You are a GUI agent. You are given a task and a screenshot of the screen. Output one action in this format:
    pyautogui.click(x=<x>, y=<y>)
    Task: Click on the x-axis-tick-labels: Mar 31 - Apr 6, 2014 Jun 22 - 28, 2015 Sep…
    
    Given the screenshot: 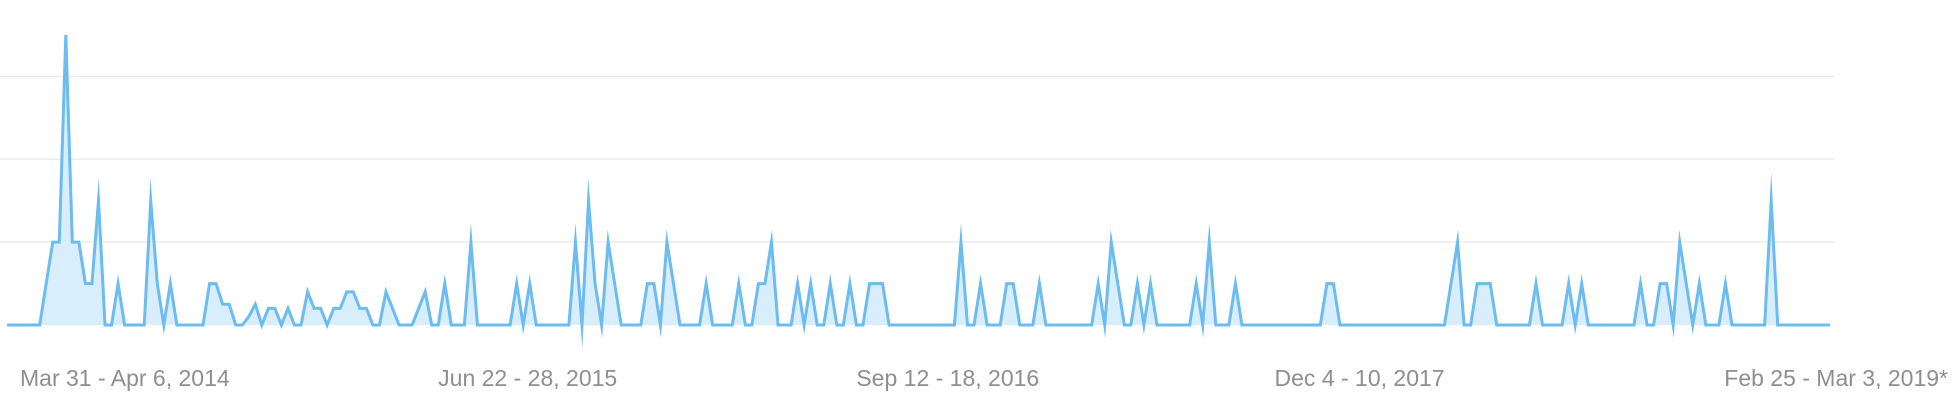 What is the action you would take?
    pyautogui.click(x=984, y=378)
    